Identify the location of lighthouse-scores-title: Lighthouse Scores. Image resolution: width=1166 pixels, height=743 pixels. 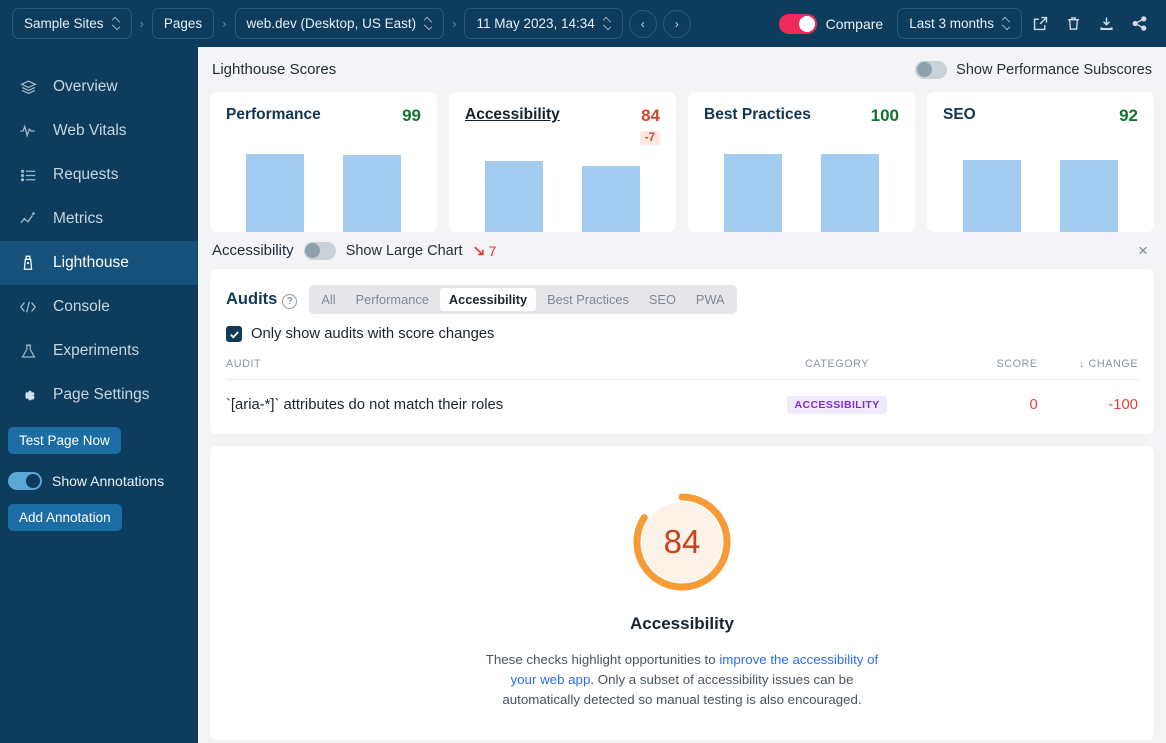
(274, 69).